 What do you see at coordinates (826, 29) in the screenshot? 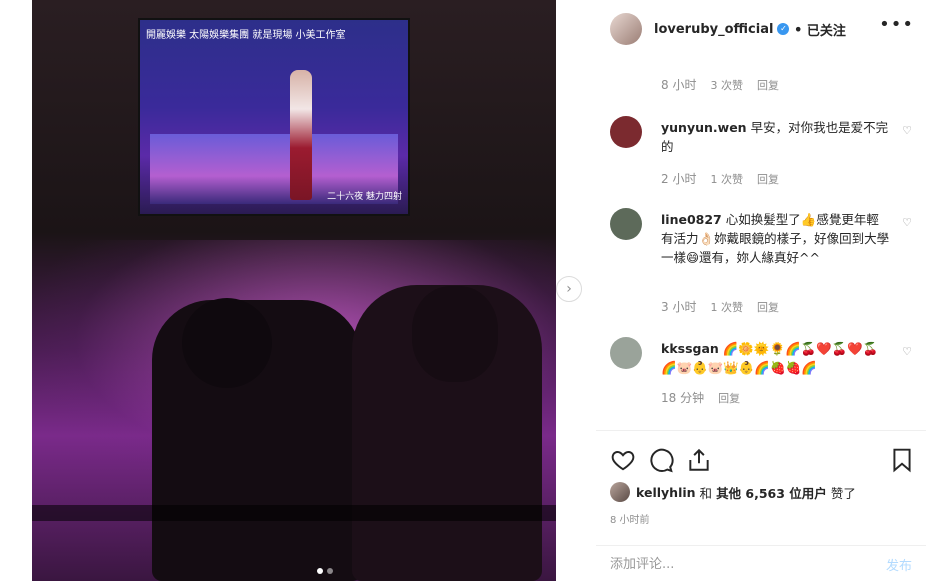
I see `following-button: 已关注` at bounding box center [826, 29].